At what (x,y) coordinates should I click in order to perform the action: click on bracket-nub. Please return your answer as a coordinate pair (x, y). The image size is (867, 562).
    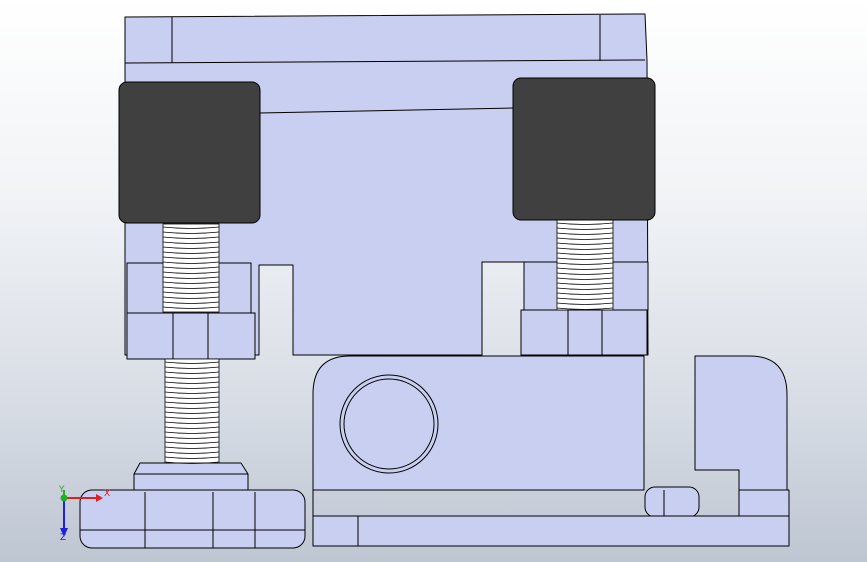
    Looking at the image, I should click on (672, 502).